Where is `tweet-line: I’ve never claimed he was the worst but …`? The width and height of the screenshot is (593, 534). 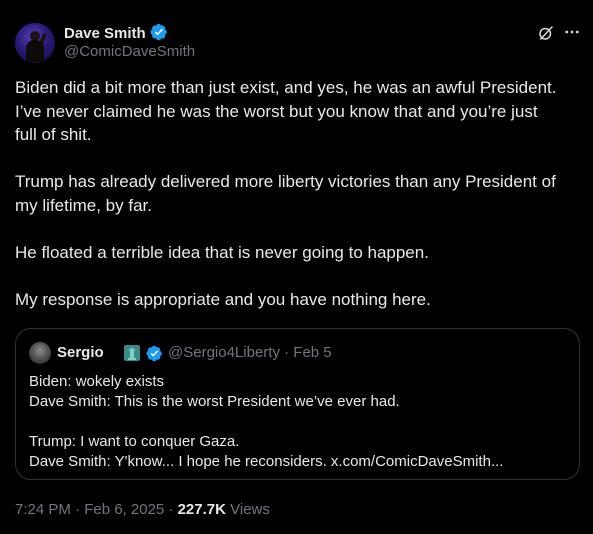
tweet-line: I’ve never claimed he was the worst but … is located at coordinates (276, 111).